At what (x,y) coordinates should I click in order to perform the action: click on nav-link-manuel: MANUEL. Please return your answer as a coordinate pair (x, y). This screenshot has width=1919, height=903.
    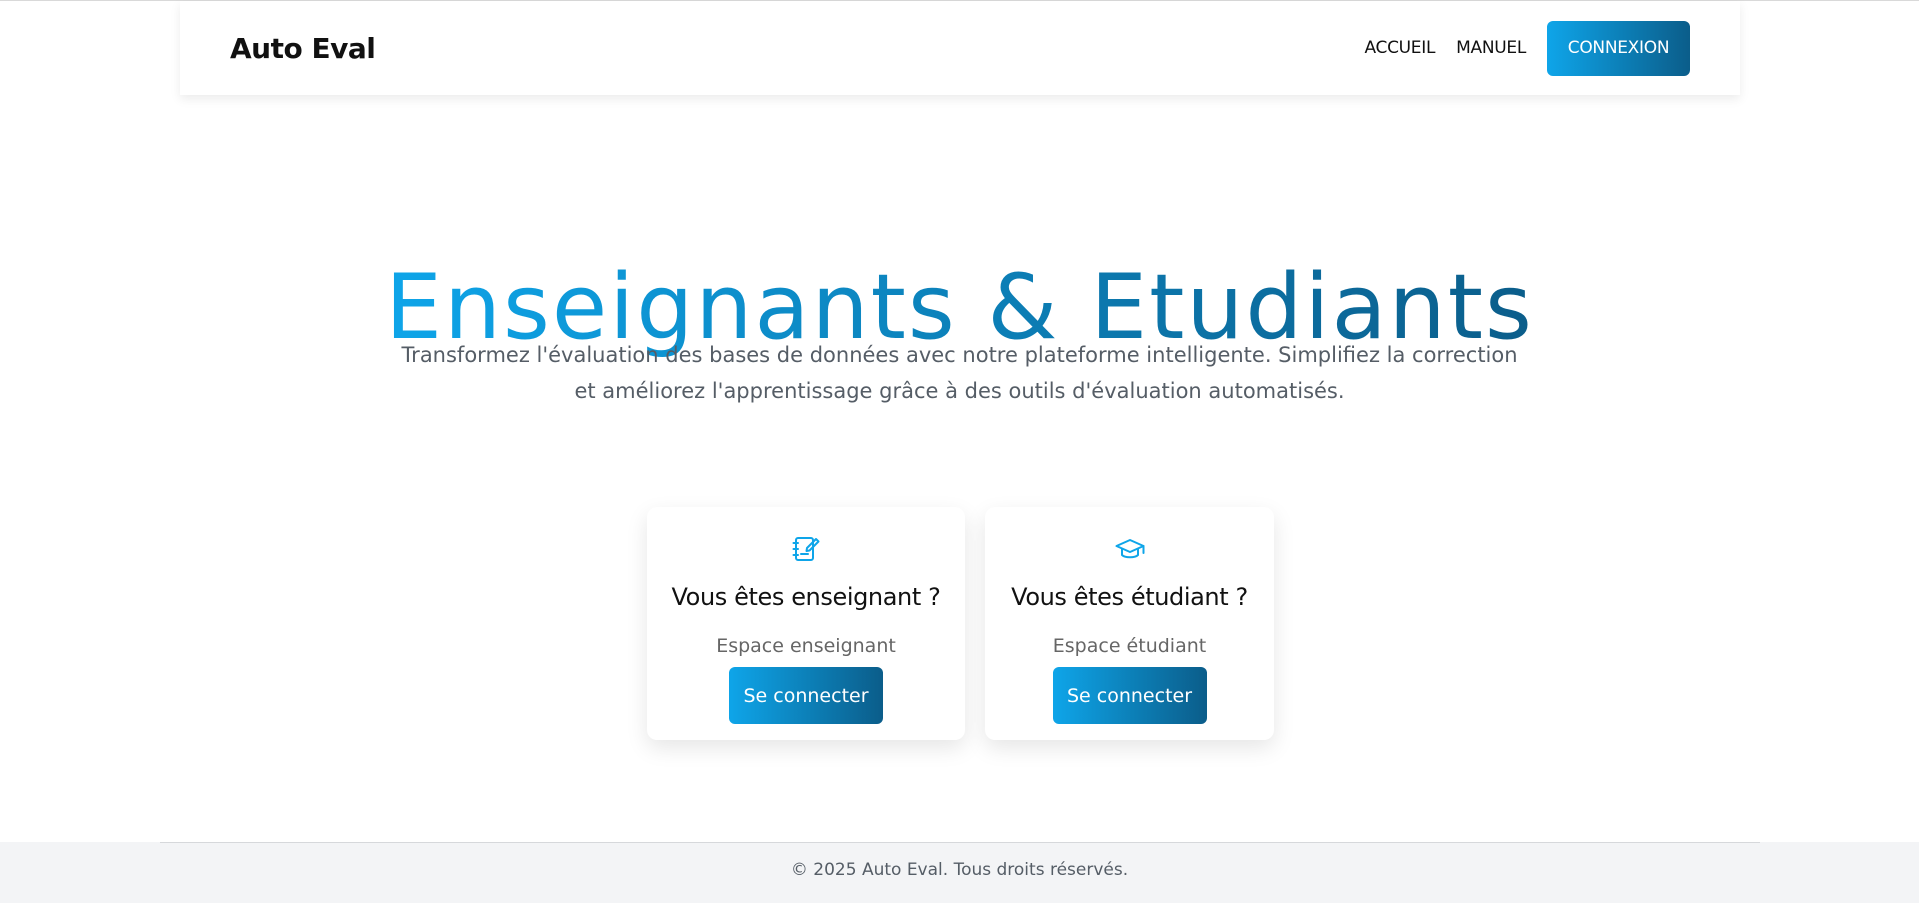
    Looking at the image, I should click on (1491, 48).